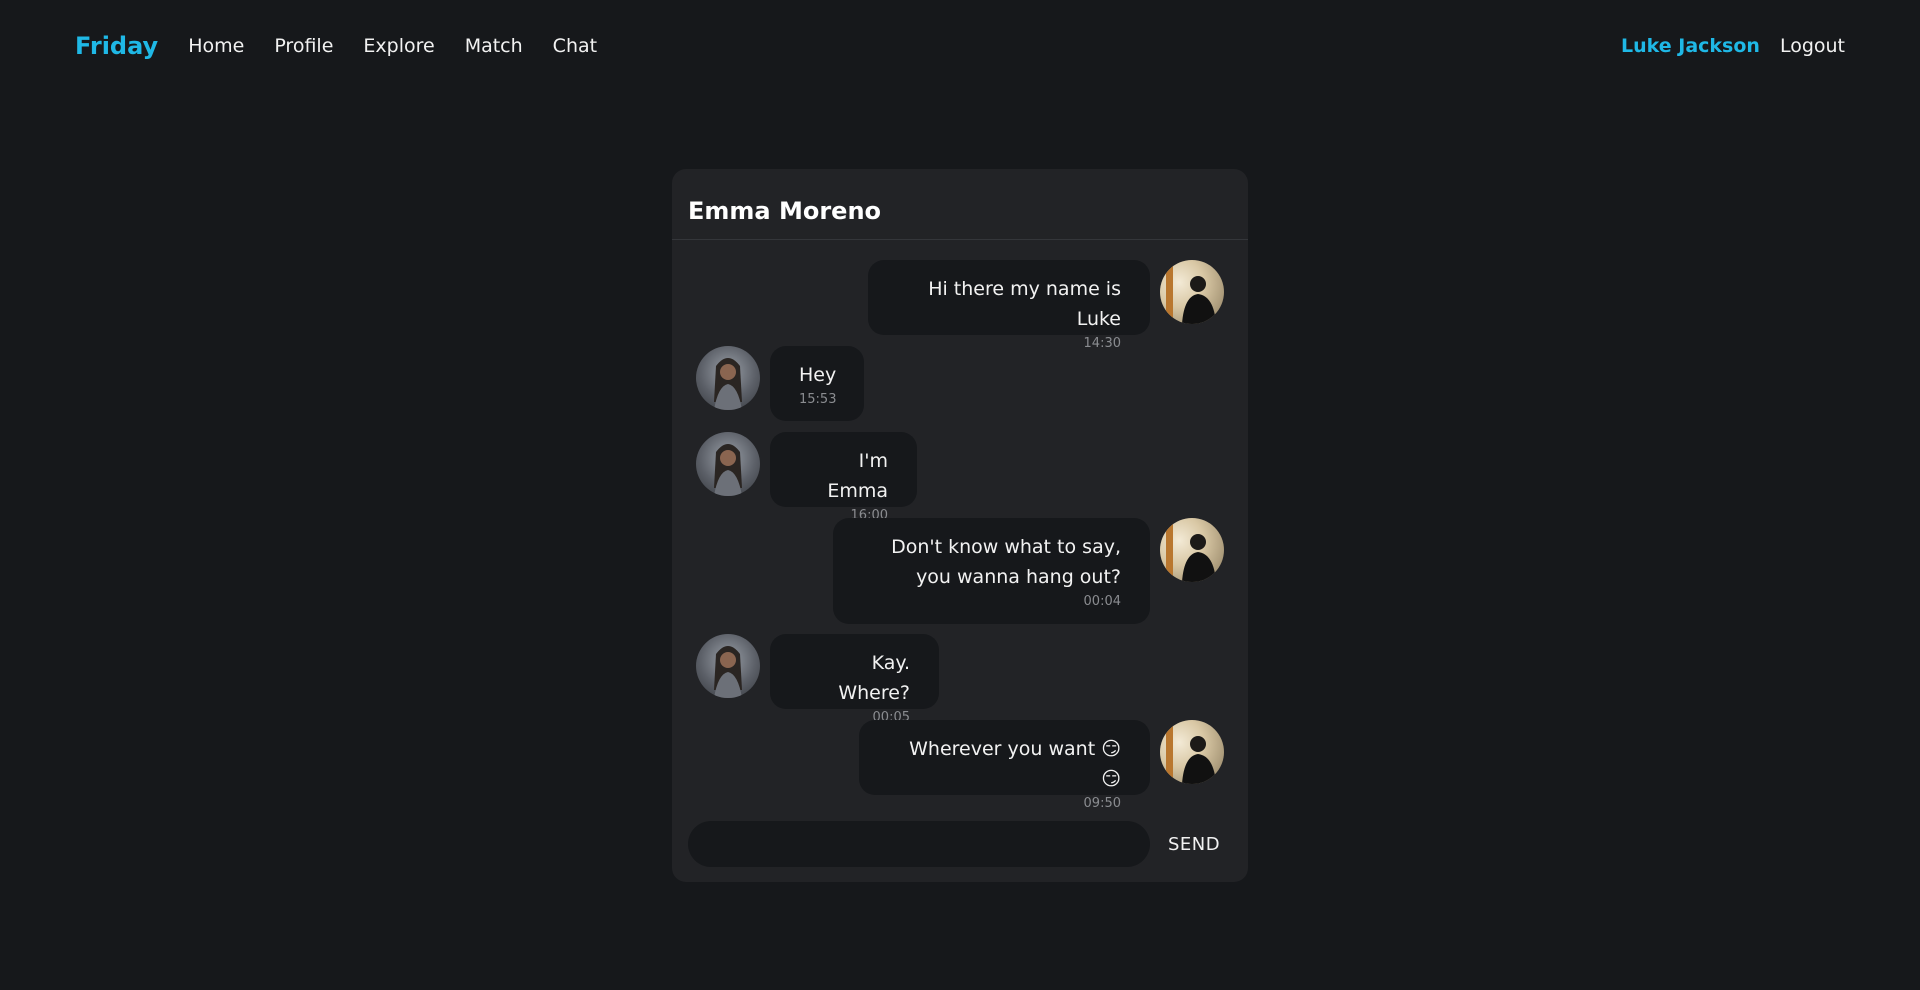 The width and height of the screenshot is (1920, 990). Describe the element at coordinates (960, 373) in the screenshot. I see `message-incoming: Hey 15:53` at that location.